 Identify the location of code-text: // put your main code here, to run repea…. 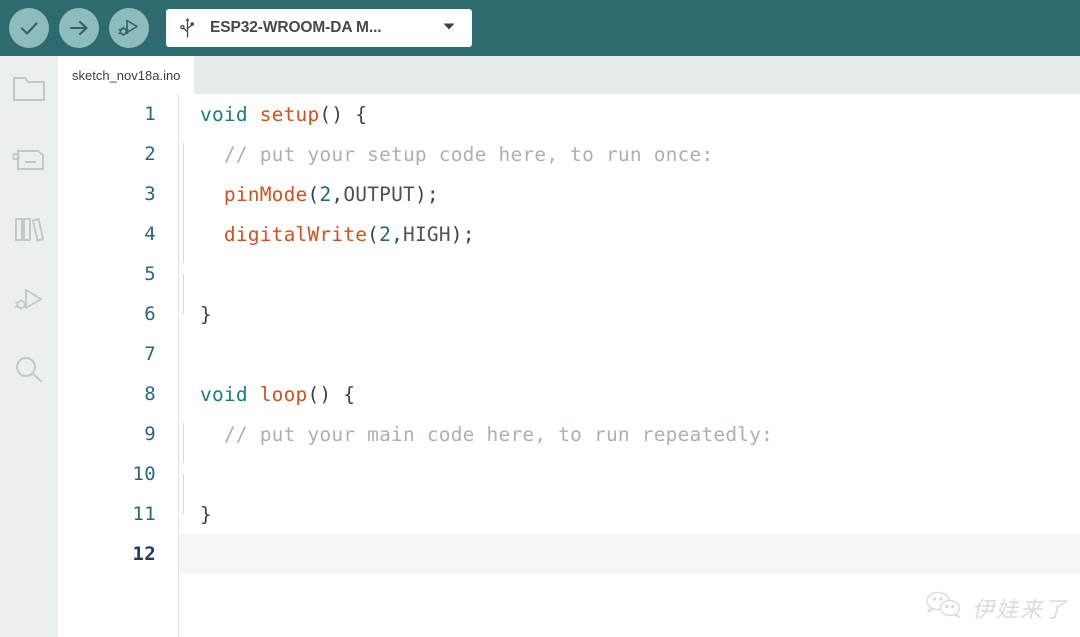
(629, 442).